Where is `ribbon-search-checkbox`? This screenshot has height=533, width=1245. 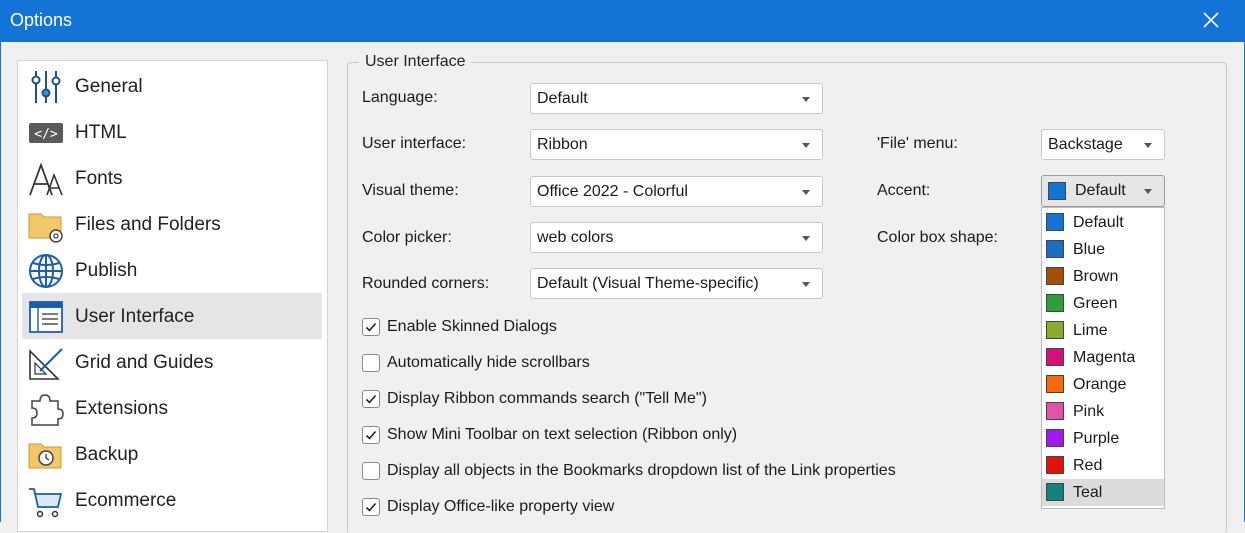
ribbon-search-checkbox is located at coordinates (371, 399).